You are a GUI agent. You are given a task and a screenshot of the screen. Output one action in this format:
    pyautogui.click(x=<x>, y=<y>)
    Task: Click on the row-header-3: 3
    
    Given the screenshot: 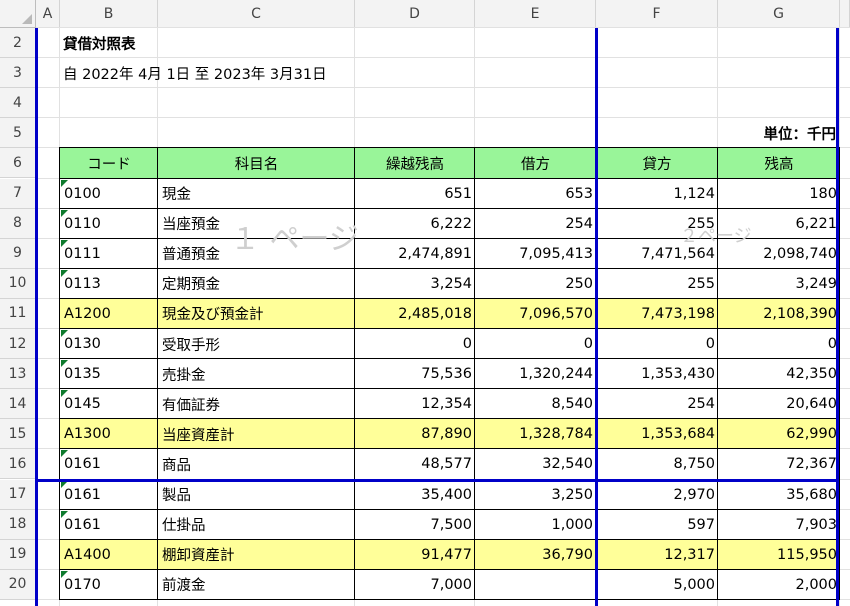 What is the action you would take?
    pyautogui.click(x=18, y=73)
    